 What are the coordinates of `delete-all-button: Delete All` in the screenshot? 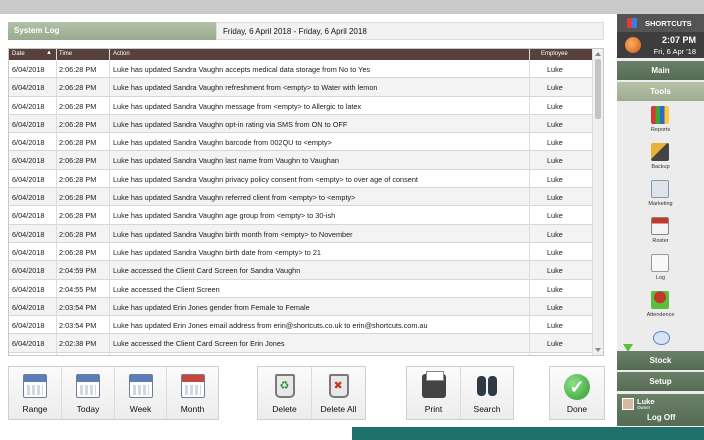 It's located at (338, 393).